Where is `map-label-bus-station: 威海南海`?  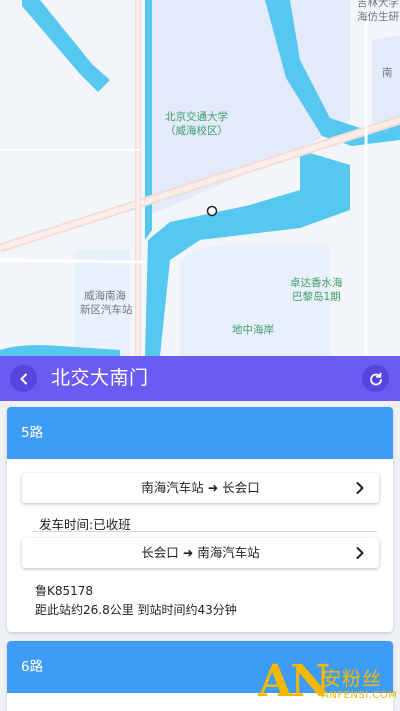
map-label-bus-station: 威海南海 is located at coordinates (105, 296).